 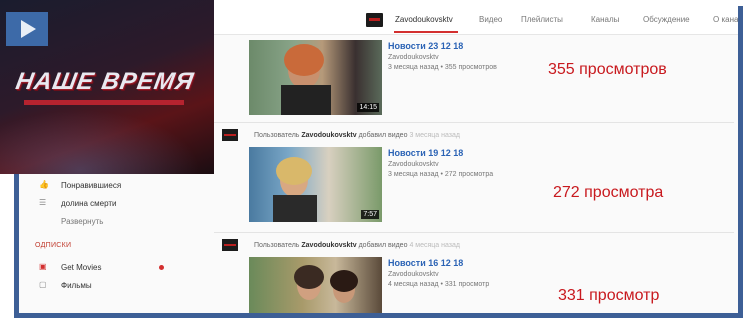 What do you see at coordinates (161, 267) in the screenshot?
I see `new-content-dot` at bounding box center [161, 267].